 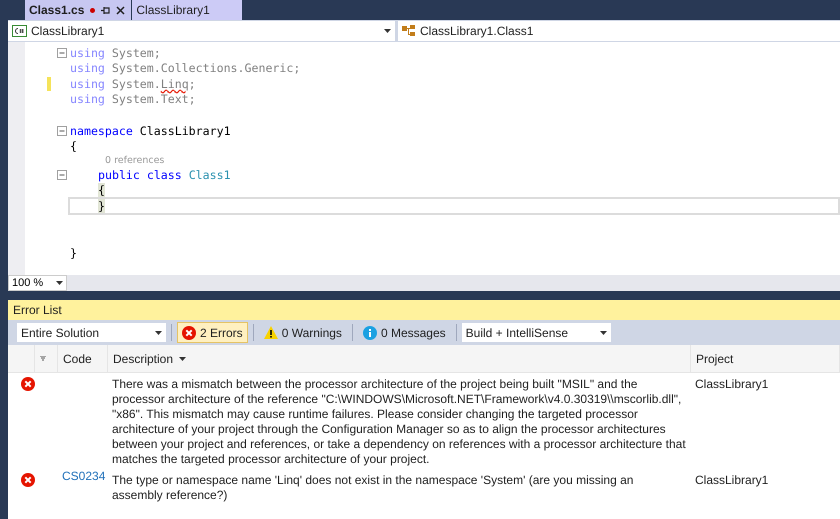 What do you see at coordinates (619, 31) in the screenshot?
I see `member-dropdown: ClassLibrary1.Class1` at bounding box center [619, 31].